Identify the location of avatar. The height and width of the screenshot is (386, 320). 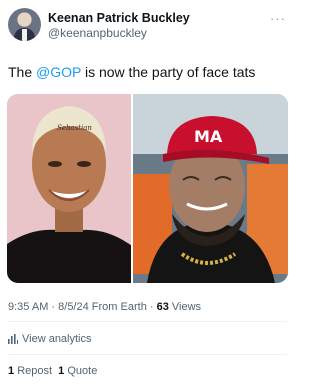
(24, 24).